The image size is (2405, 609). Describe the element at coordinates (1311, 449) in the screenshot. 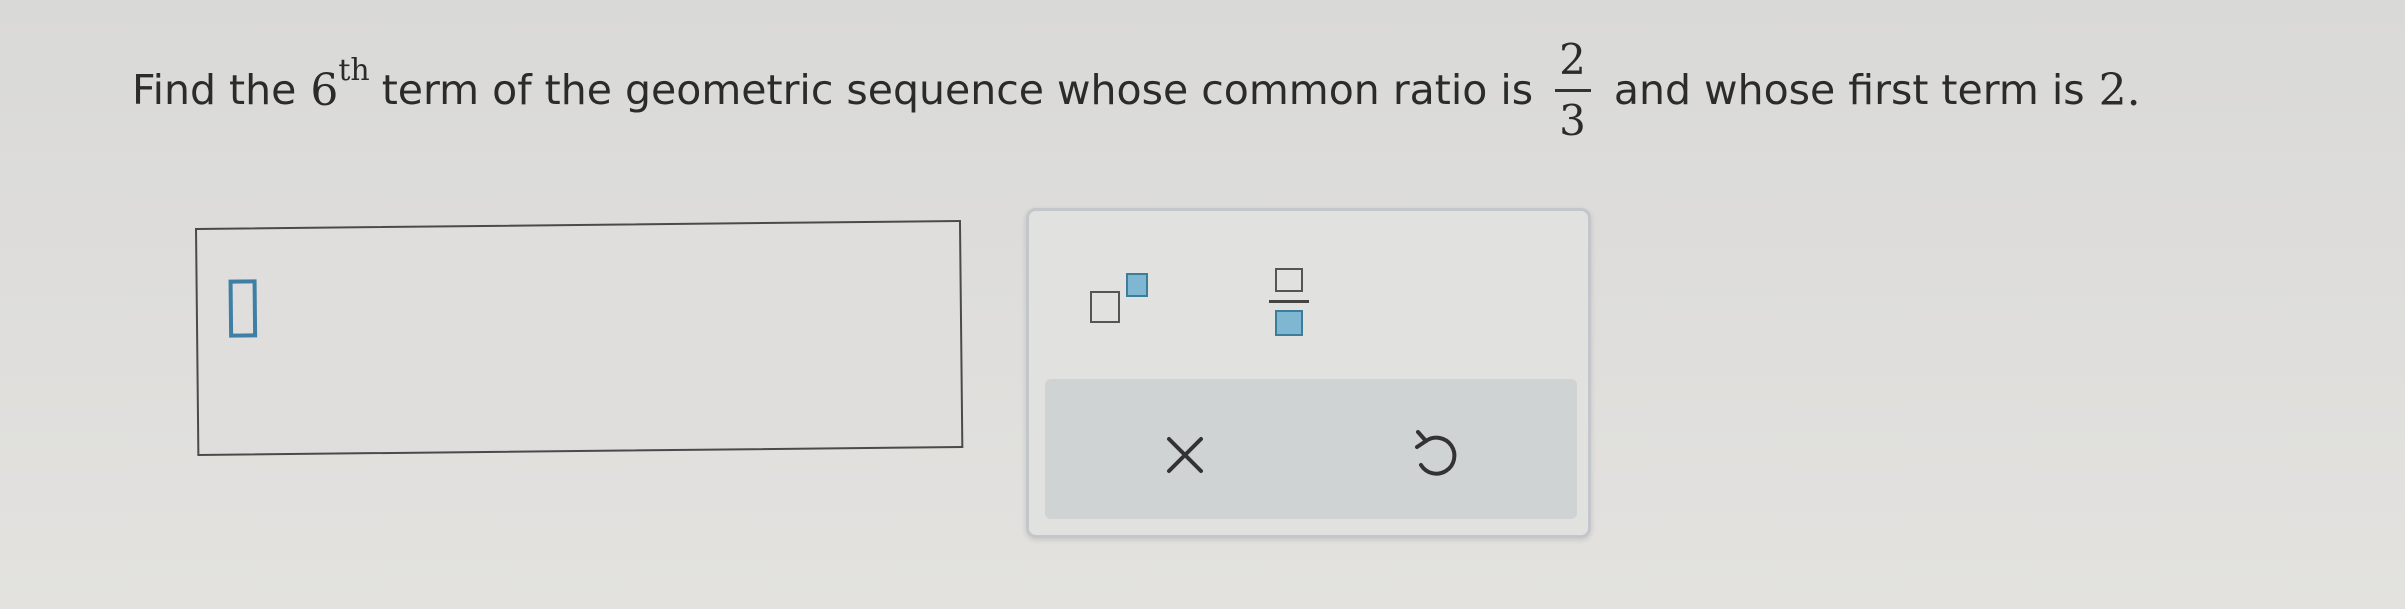

I see `keypad-action-bar` at that location.